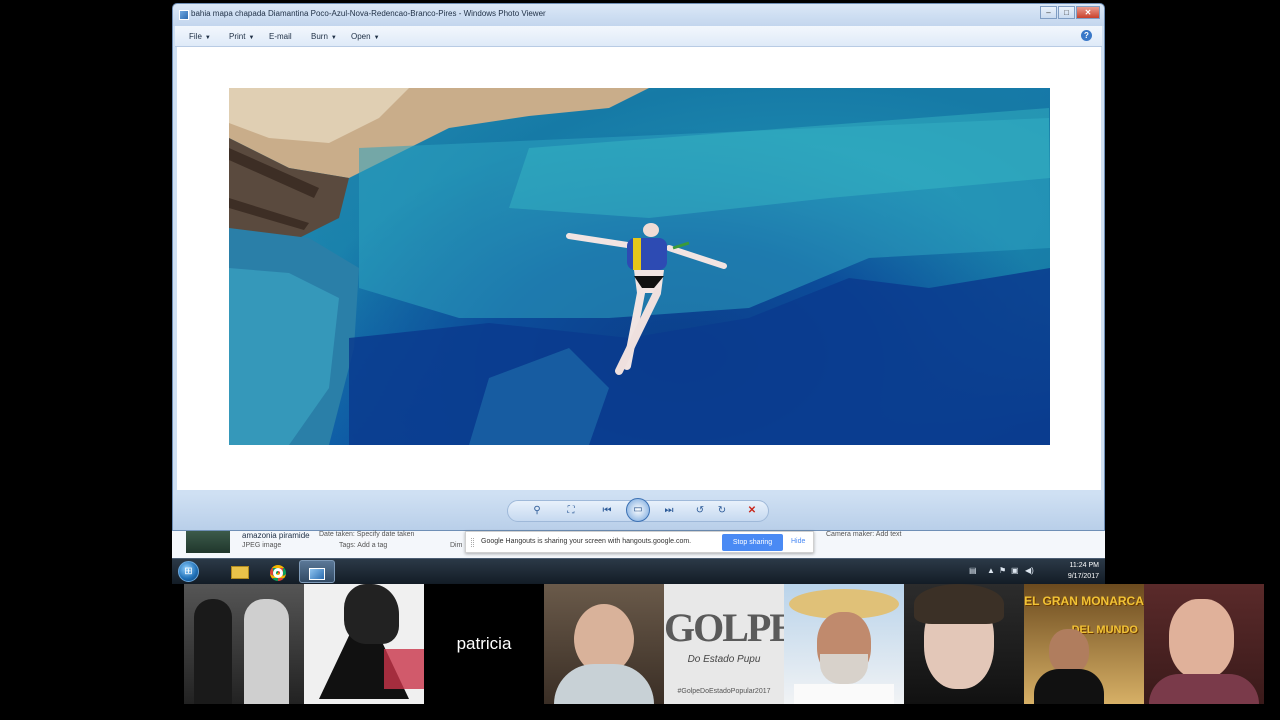 The image size is (1280, 720). What do you see at coordinates (278, 571) in the screenshot?
I see `chrome-icon` at bounding box center [278, 571].